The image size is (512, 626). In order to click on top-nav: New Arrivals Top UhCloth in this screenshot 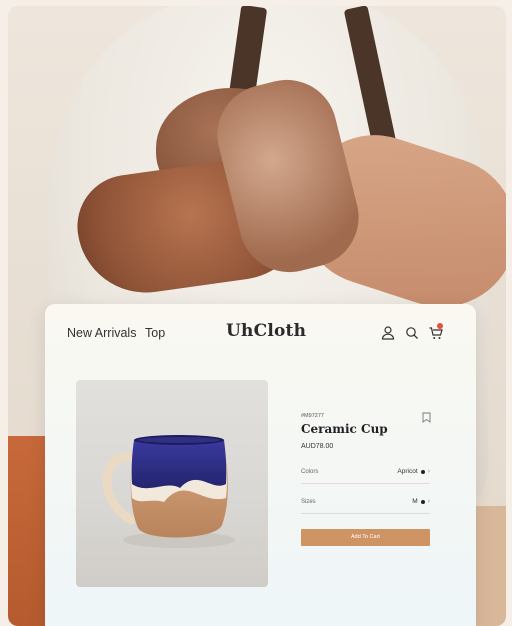, I will do `click(260, 333)`.